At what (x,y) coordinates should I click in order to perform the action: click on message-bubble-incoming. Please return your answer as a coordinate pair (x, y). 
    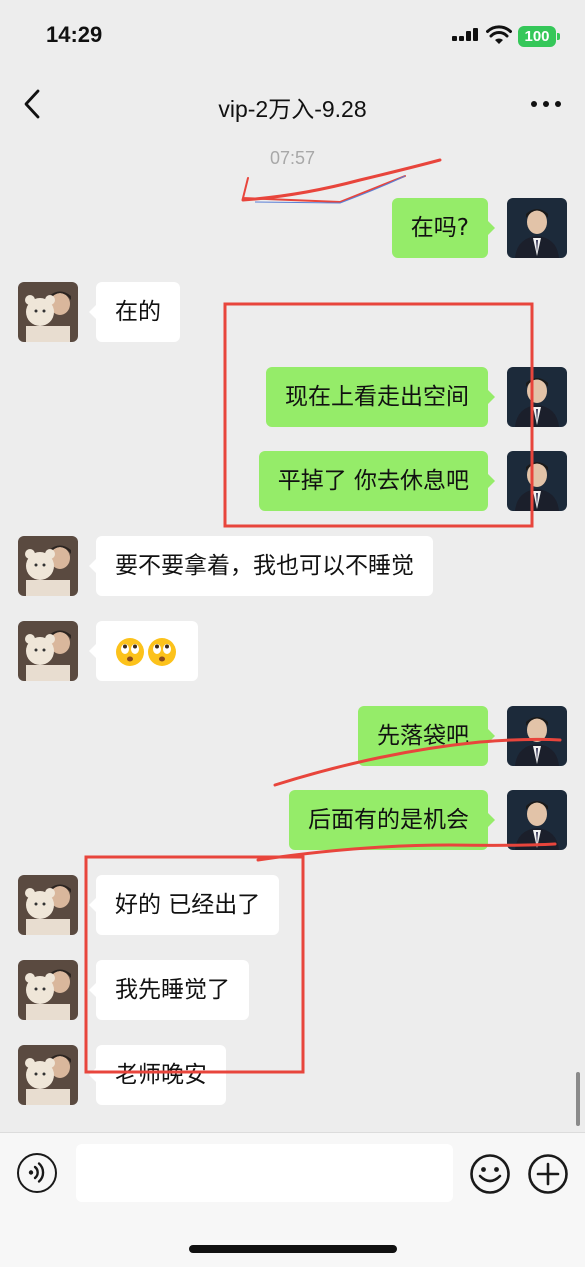
    Looking at the image, I should click on (143, 651).